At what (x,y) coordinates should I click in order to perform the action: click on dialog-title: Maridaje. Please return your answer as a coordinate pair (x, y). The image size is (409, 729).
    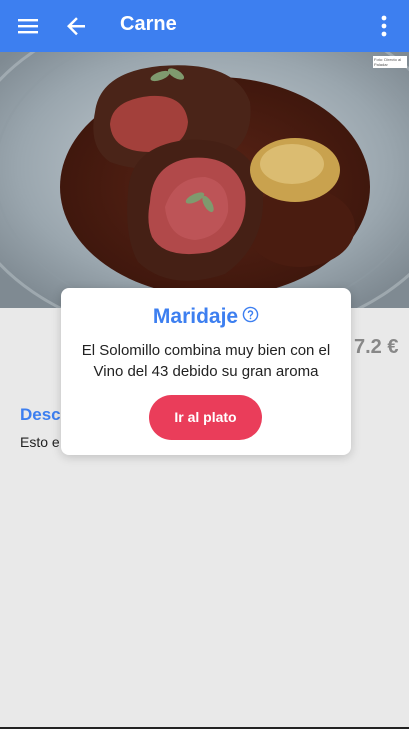
    Looking at the image, I should click on (195, 316).